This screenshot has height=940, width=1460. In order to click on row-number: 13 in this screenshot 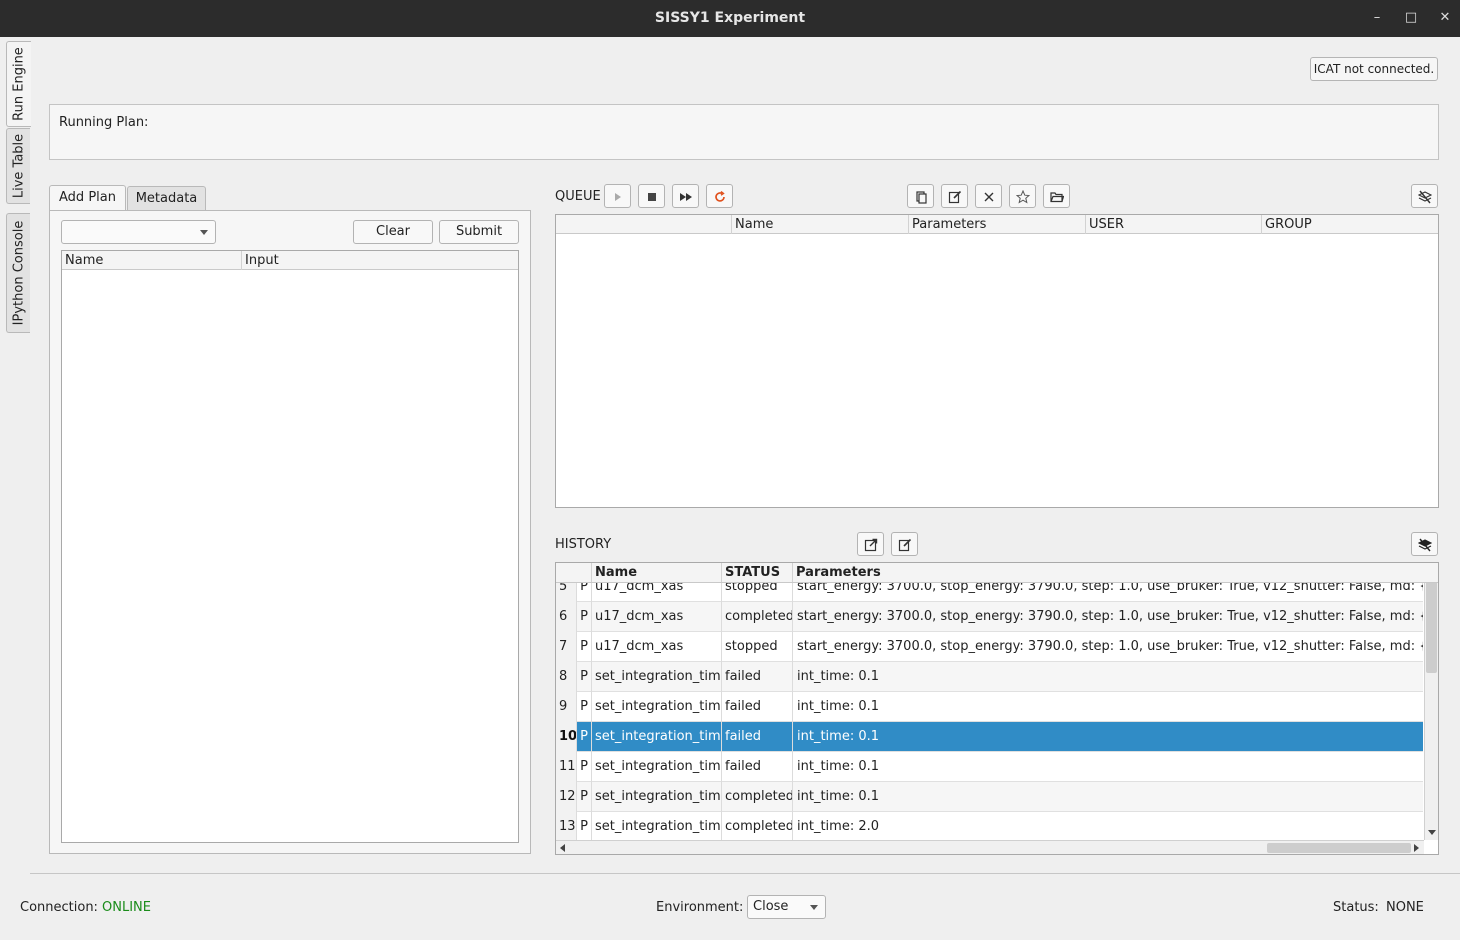, I will do `click(566, 826)`.